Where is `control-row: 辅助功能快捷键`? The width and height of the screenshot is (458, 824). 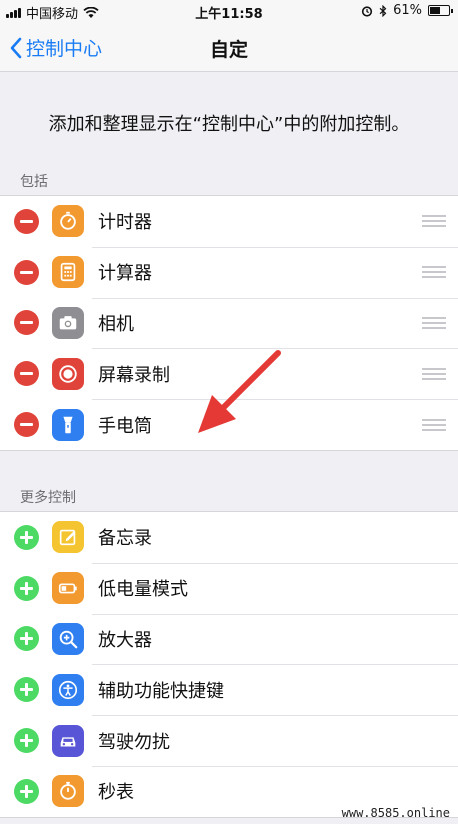 control-row: 辅助功能快捷键 is located at coordinates (229, 689).